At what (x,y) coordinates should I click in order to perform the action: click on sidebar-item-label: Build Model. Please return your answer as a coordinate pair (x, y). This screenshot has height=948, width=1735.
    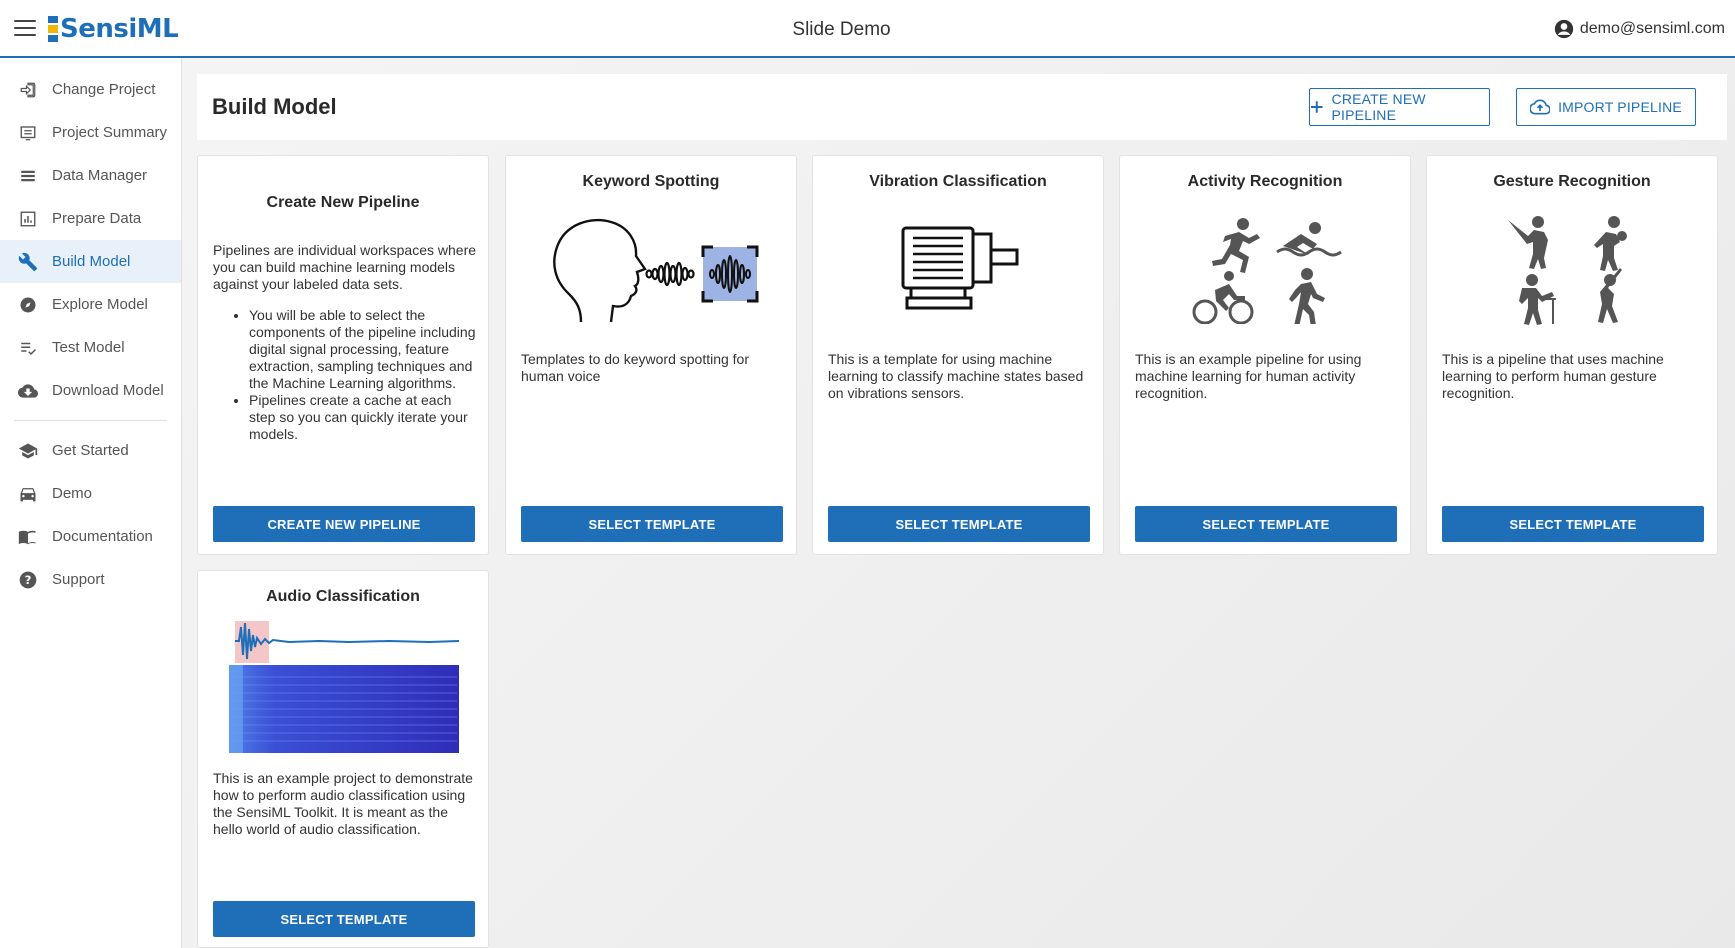
    Looking at the image, I should click on (91, 261).